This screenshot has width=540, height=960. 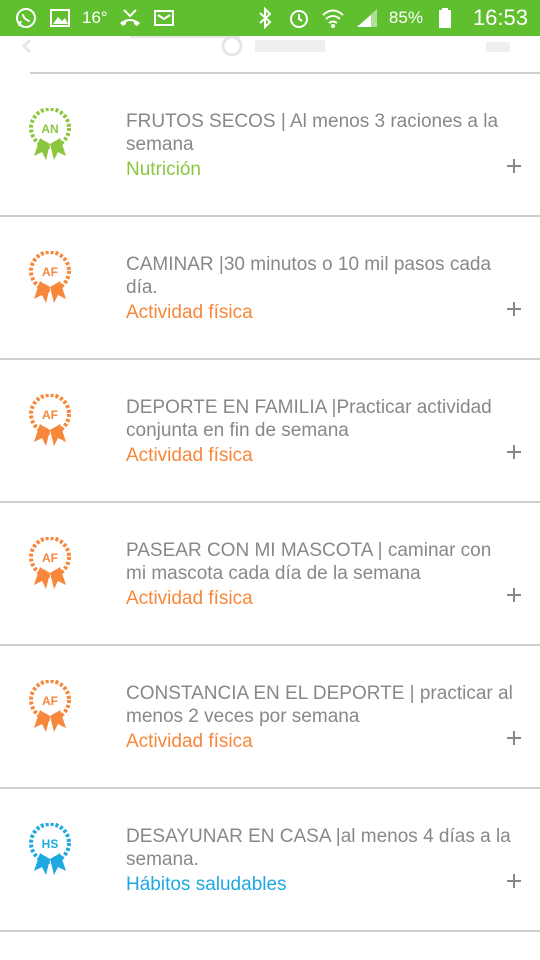 I want to click on badge-icon: HS, so click(x=50, y=849).